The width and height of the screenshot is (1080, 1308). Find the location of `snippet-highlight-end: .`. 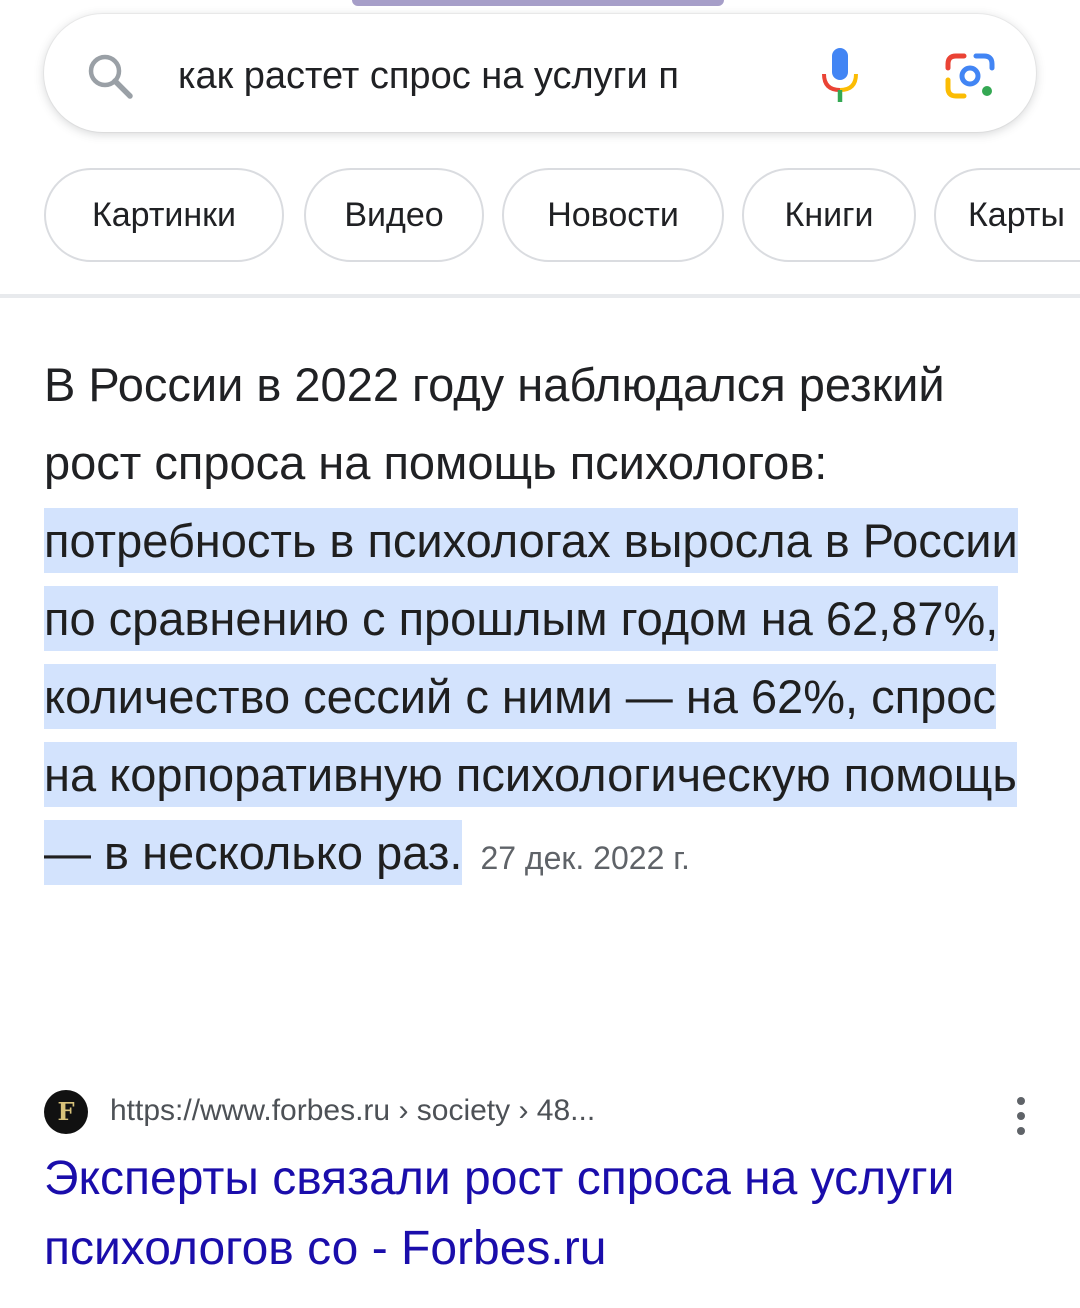

snippet-highlight-end: . is located at coordinates (456, 852).